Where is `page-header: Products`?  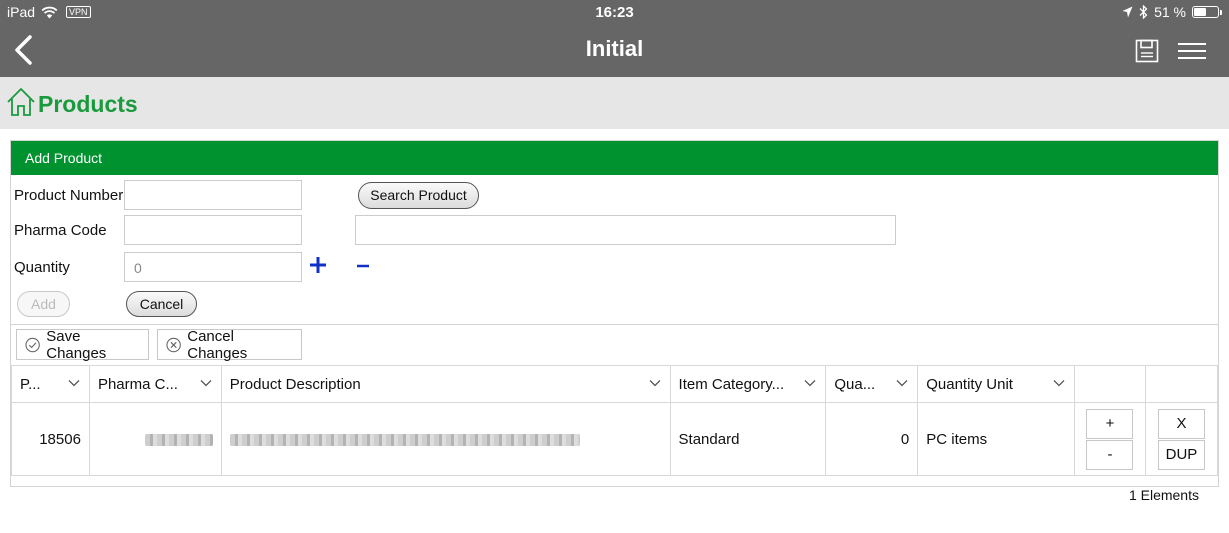
page-header: Products is located at coordinates (614, 103).